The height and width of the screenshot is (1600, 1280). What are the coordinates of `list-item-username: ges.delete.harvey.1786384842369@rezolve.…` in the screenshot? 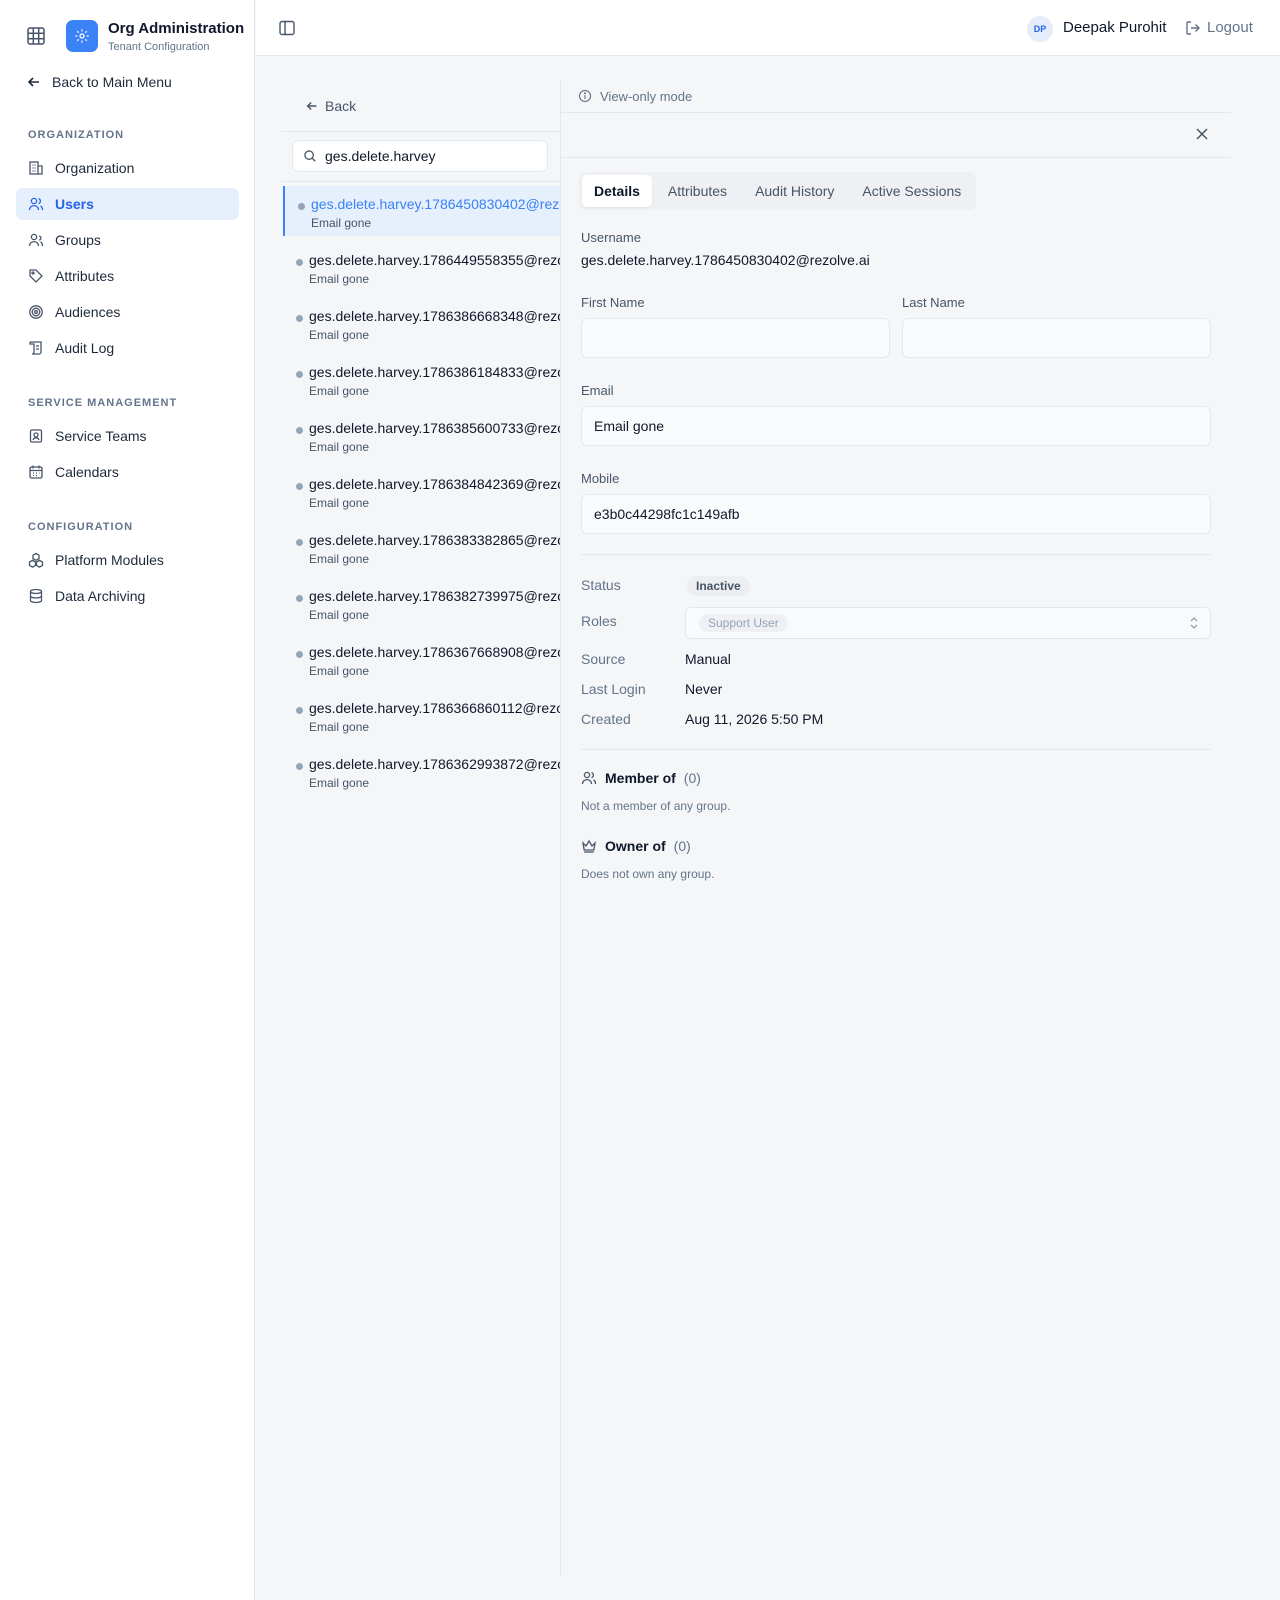 It's located at (434, 484).